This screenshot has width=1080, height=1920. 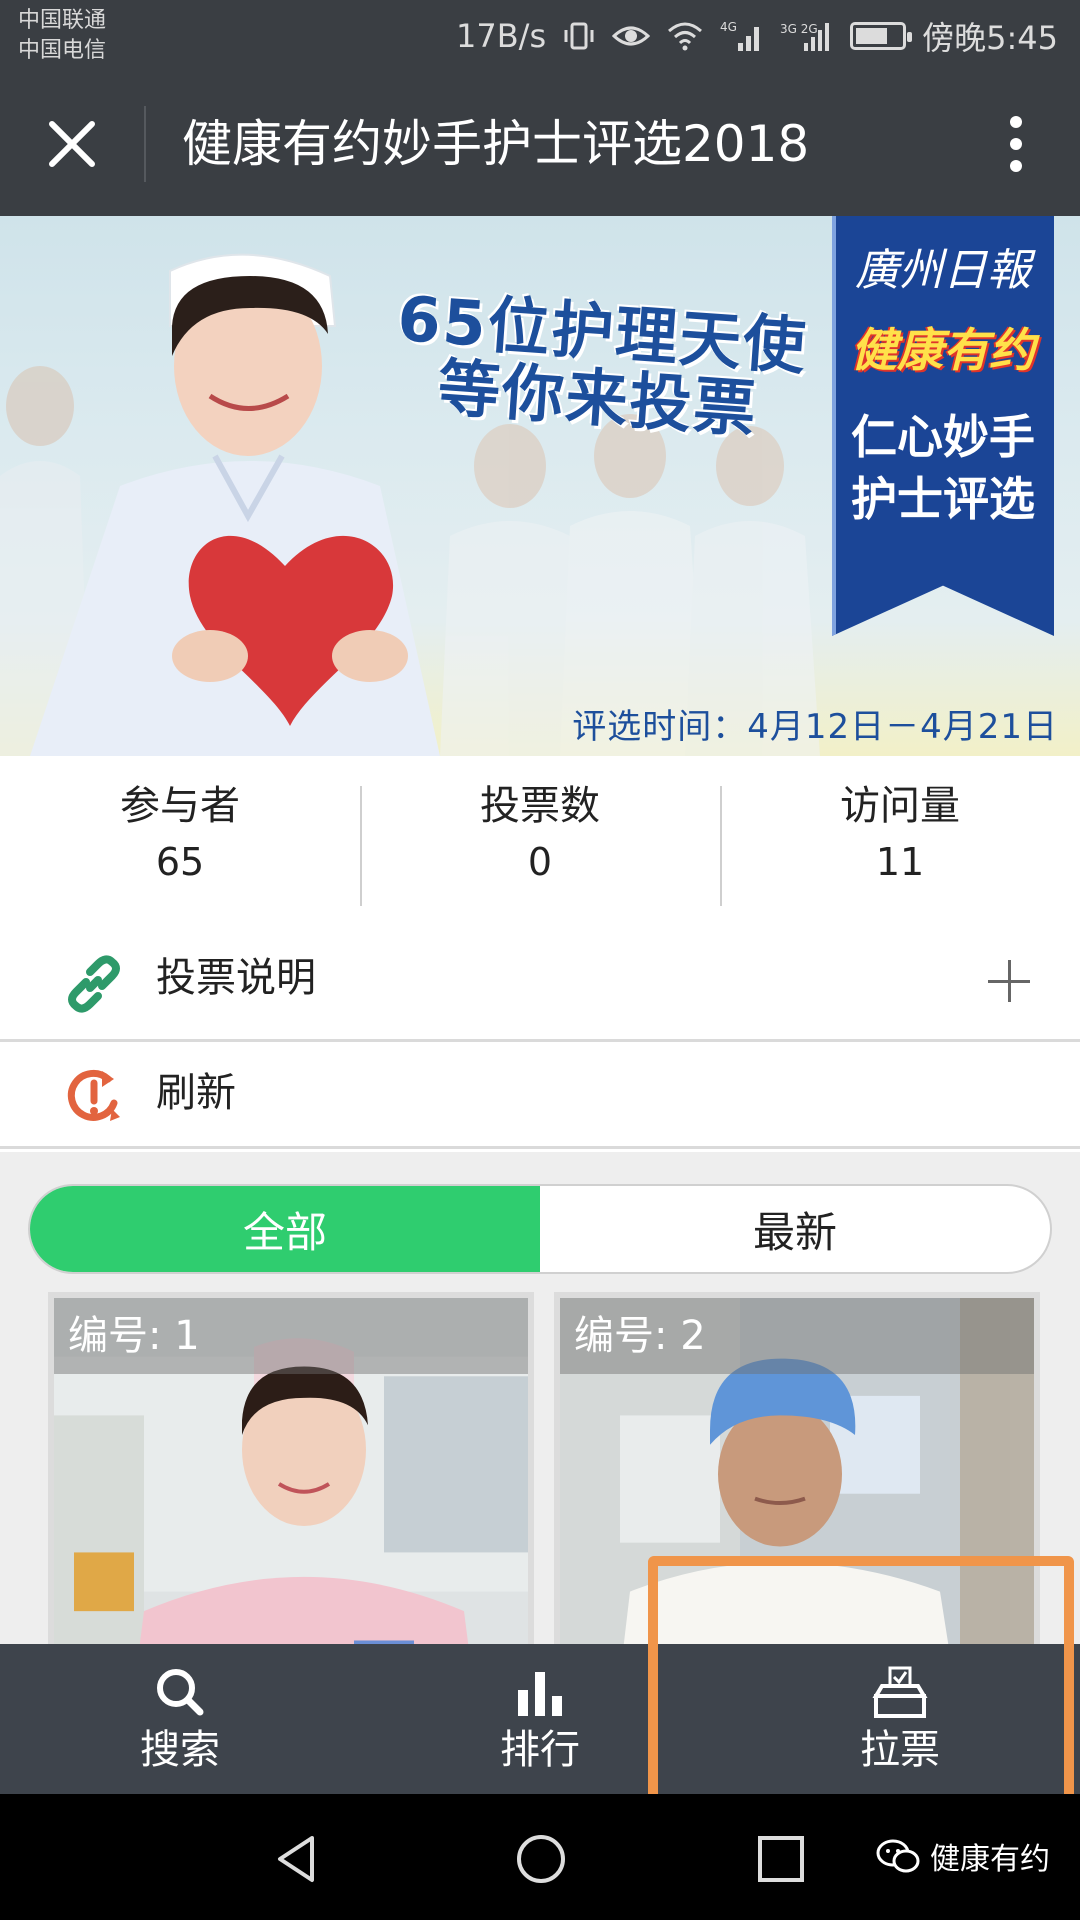 I want to click on signal-3g-icon: 3G 2G, so click(x=807, y=36).